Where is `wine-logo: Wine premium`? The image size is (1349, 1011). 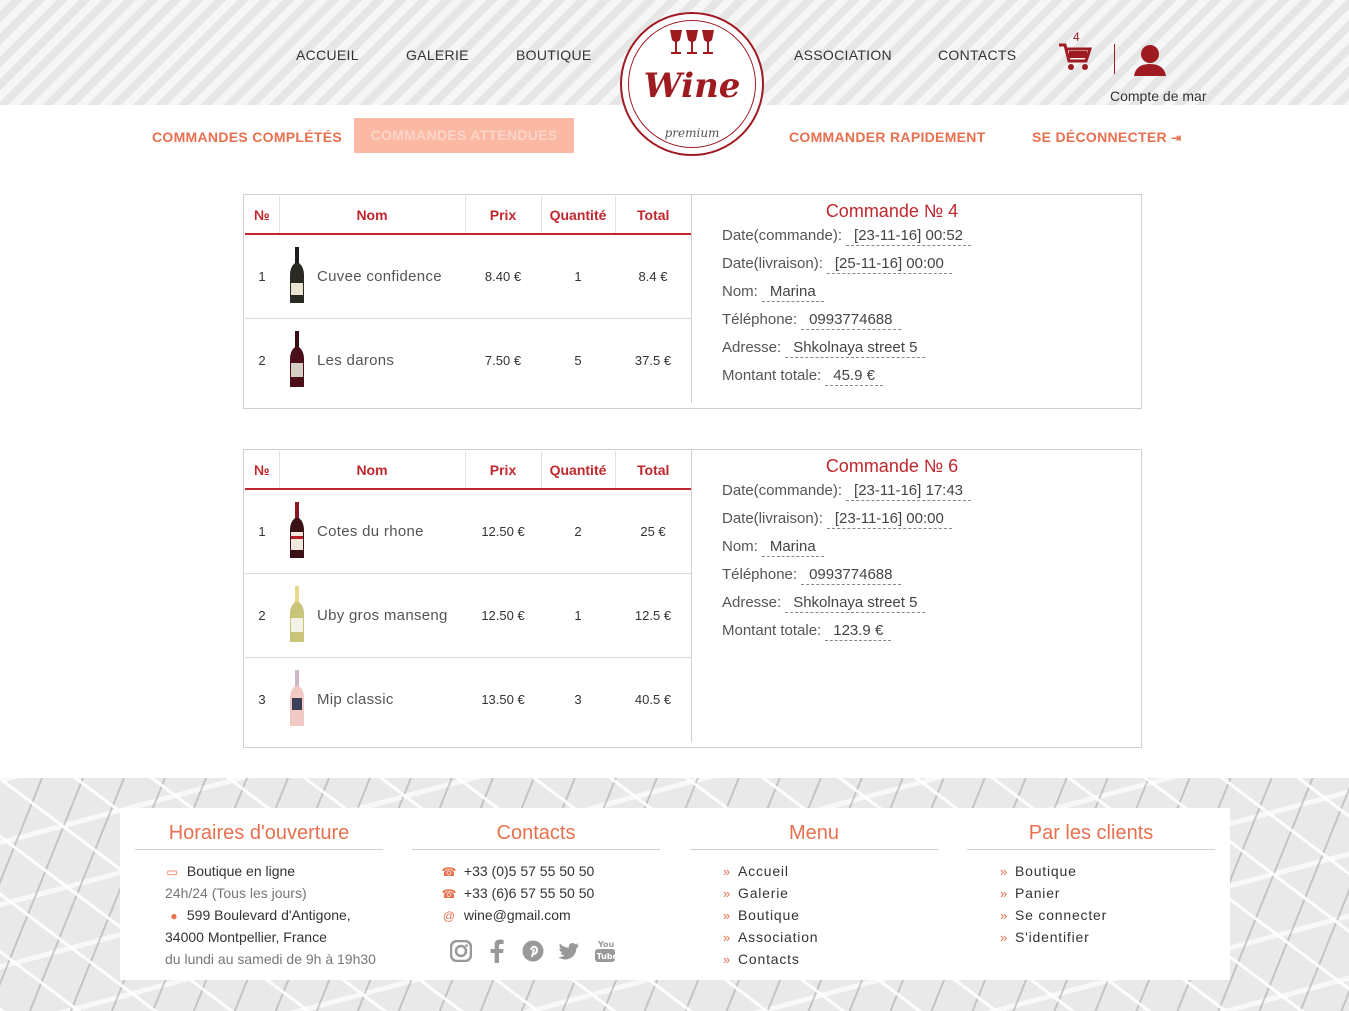 wine-logo: Wine premium is located at coordinates (692, 84).